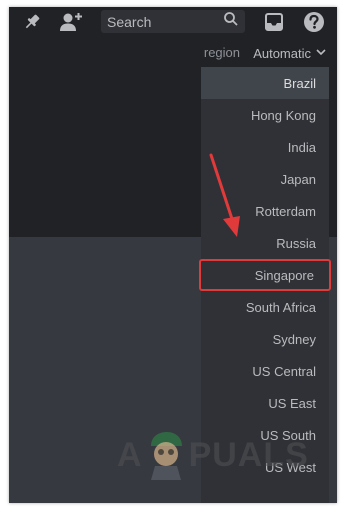 This screenshot has width=346, height=514. I want to click on region-option-us-east: US East, so click(265, 403).